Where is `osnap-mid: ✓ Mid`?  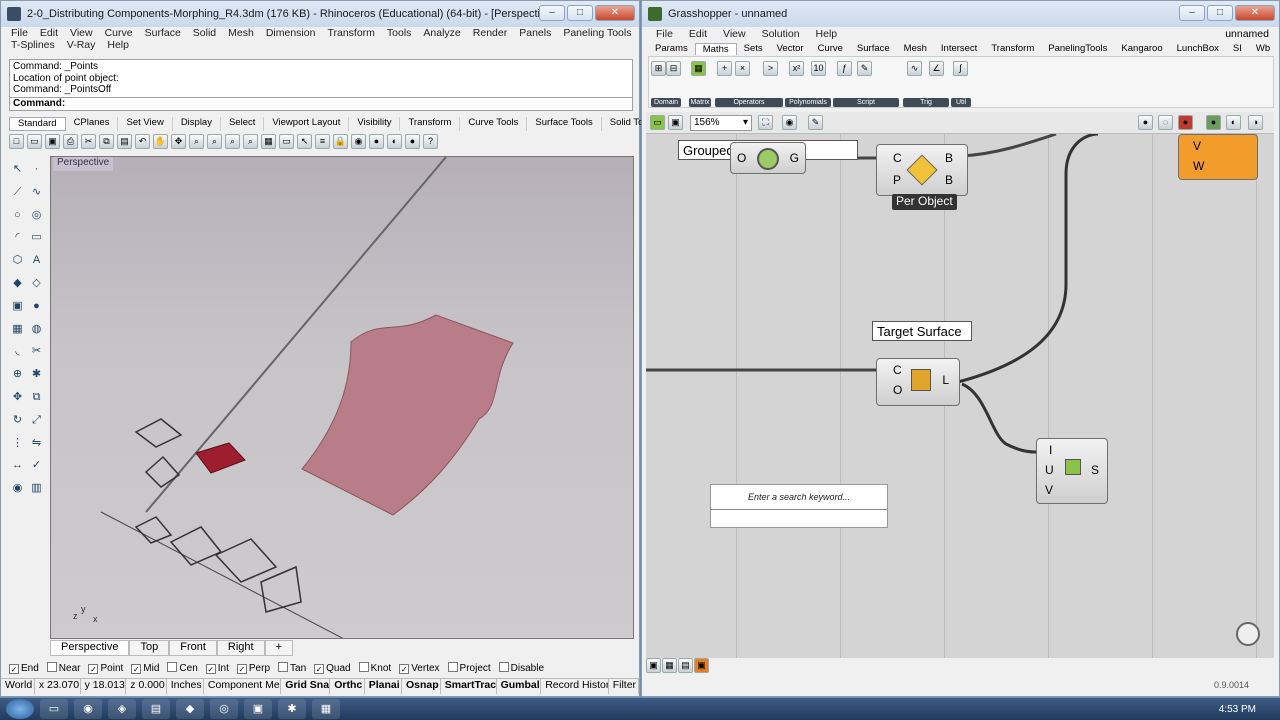 osnap-mid: ✓ Mid is located at coordinates (145, 668).